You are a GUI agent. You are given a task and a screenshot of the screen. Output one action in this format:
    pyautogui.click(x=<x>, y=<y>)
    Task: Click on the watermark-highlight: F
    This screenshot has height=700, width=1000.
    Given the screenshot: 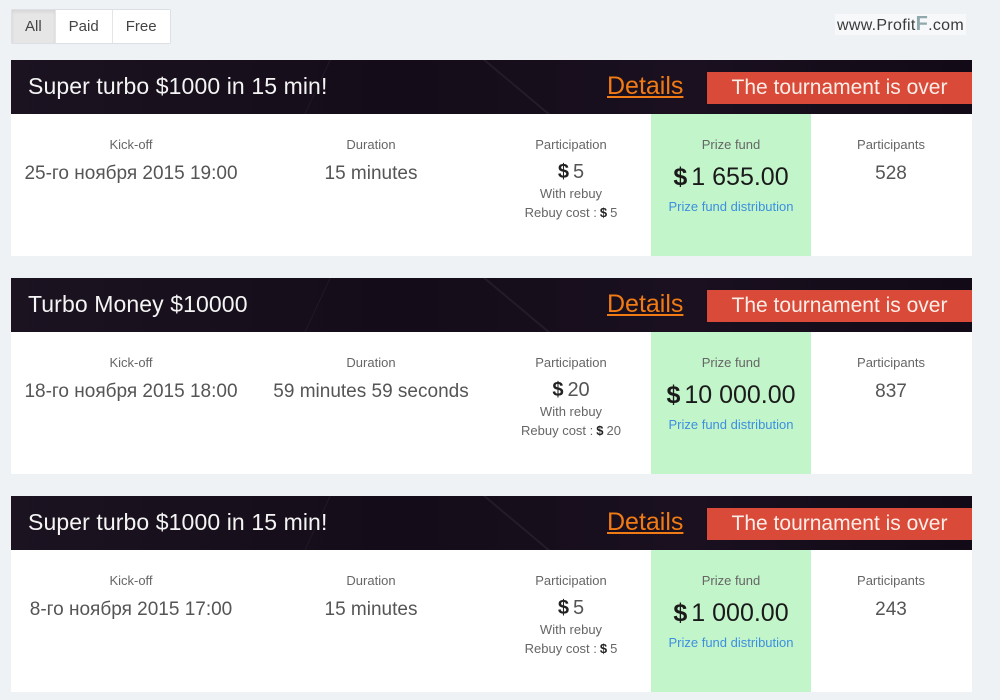 What is the action you would take?
    pyautogui.click(x=922, y=24)
    